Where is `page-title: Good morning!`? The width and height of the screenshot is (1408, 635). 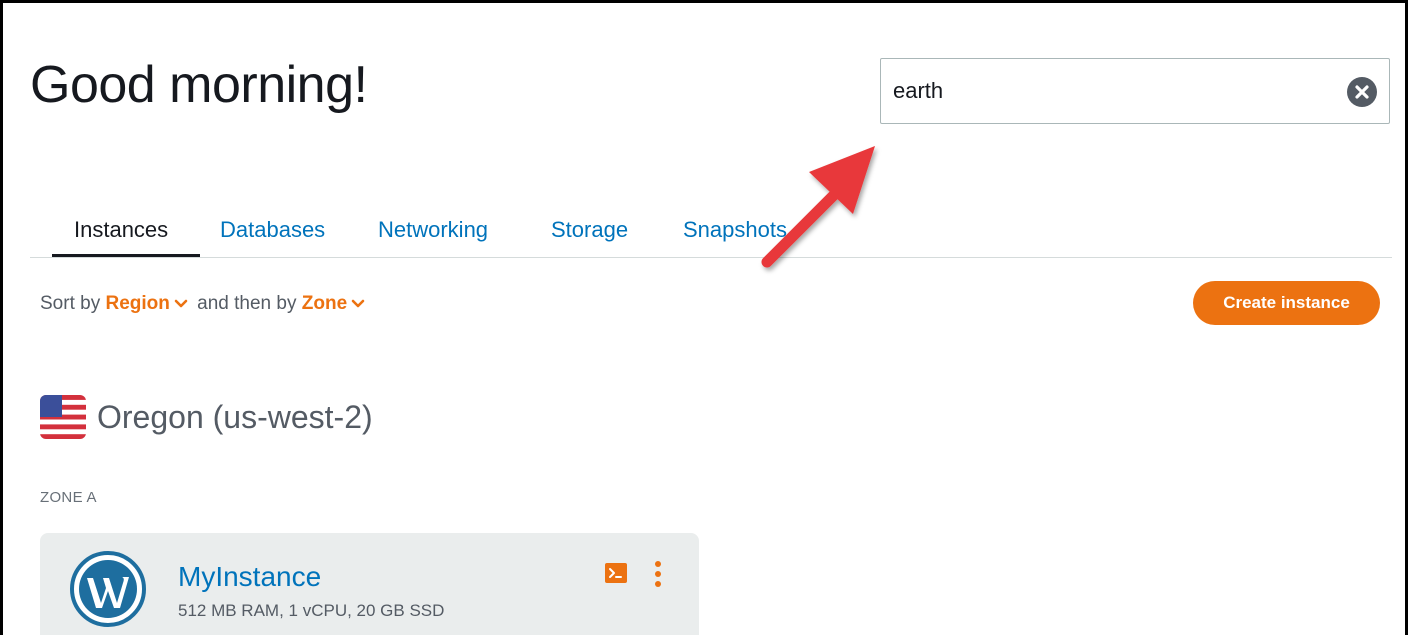 page-title: Good morning! is located at coordinates (199, 85).